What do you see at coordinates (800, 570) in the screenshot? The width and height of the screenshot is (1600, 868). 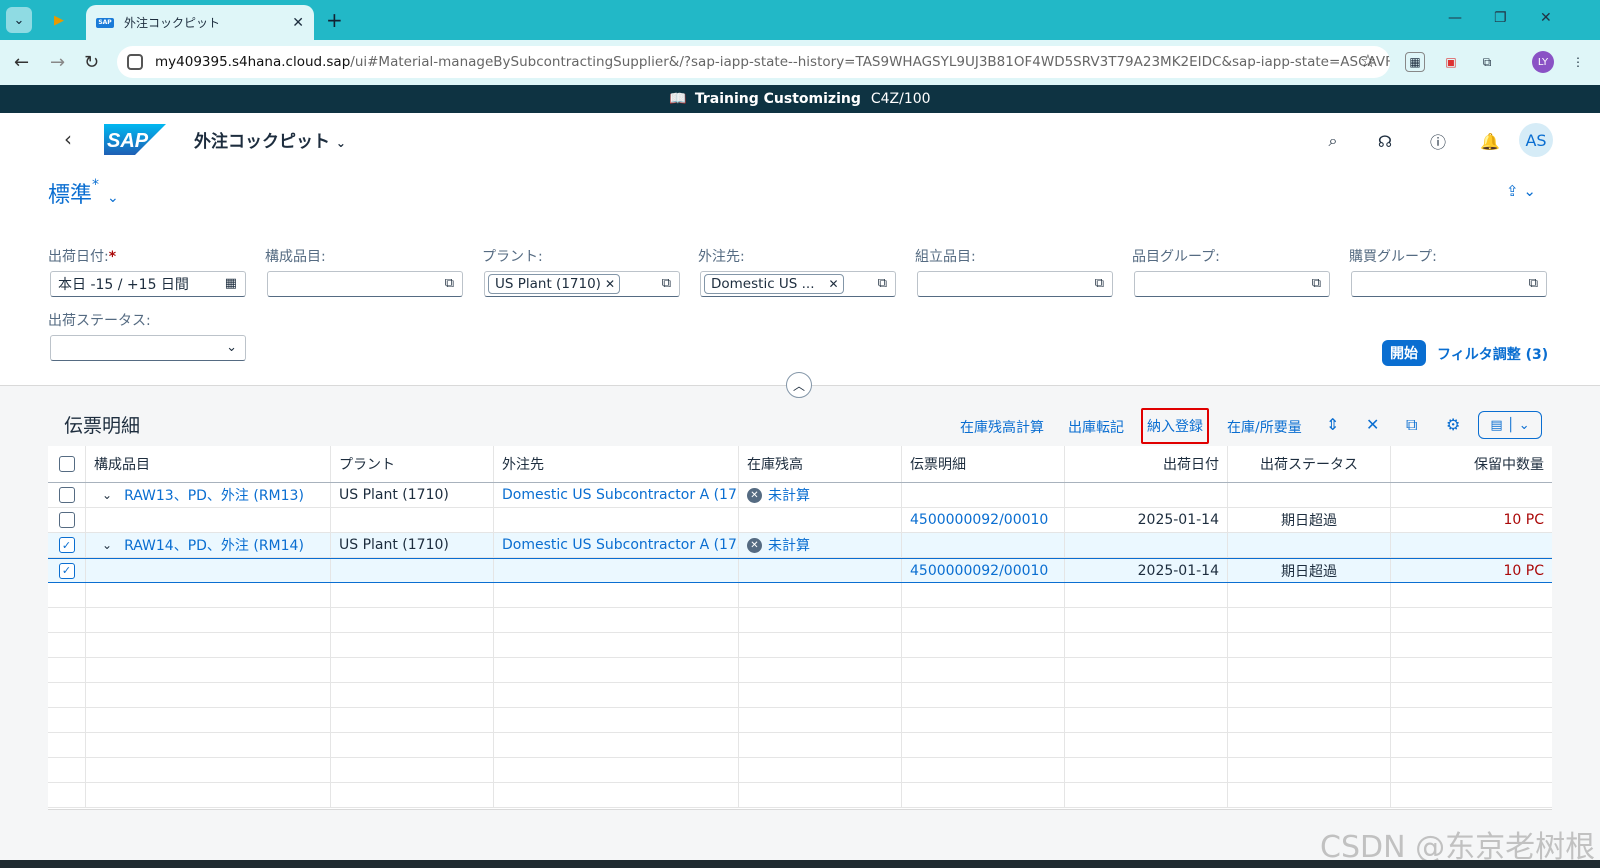 I see `table-row: ✓ 4500000092/00010 2025-01-14 期日超過 10 PC` at bounding box center [800, 570].